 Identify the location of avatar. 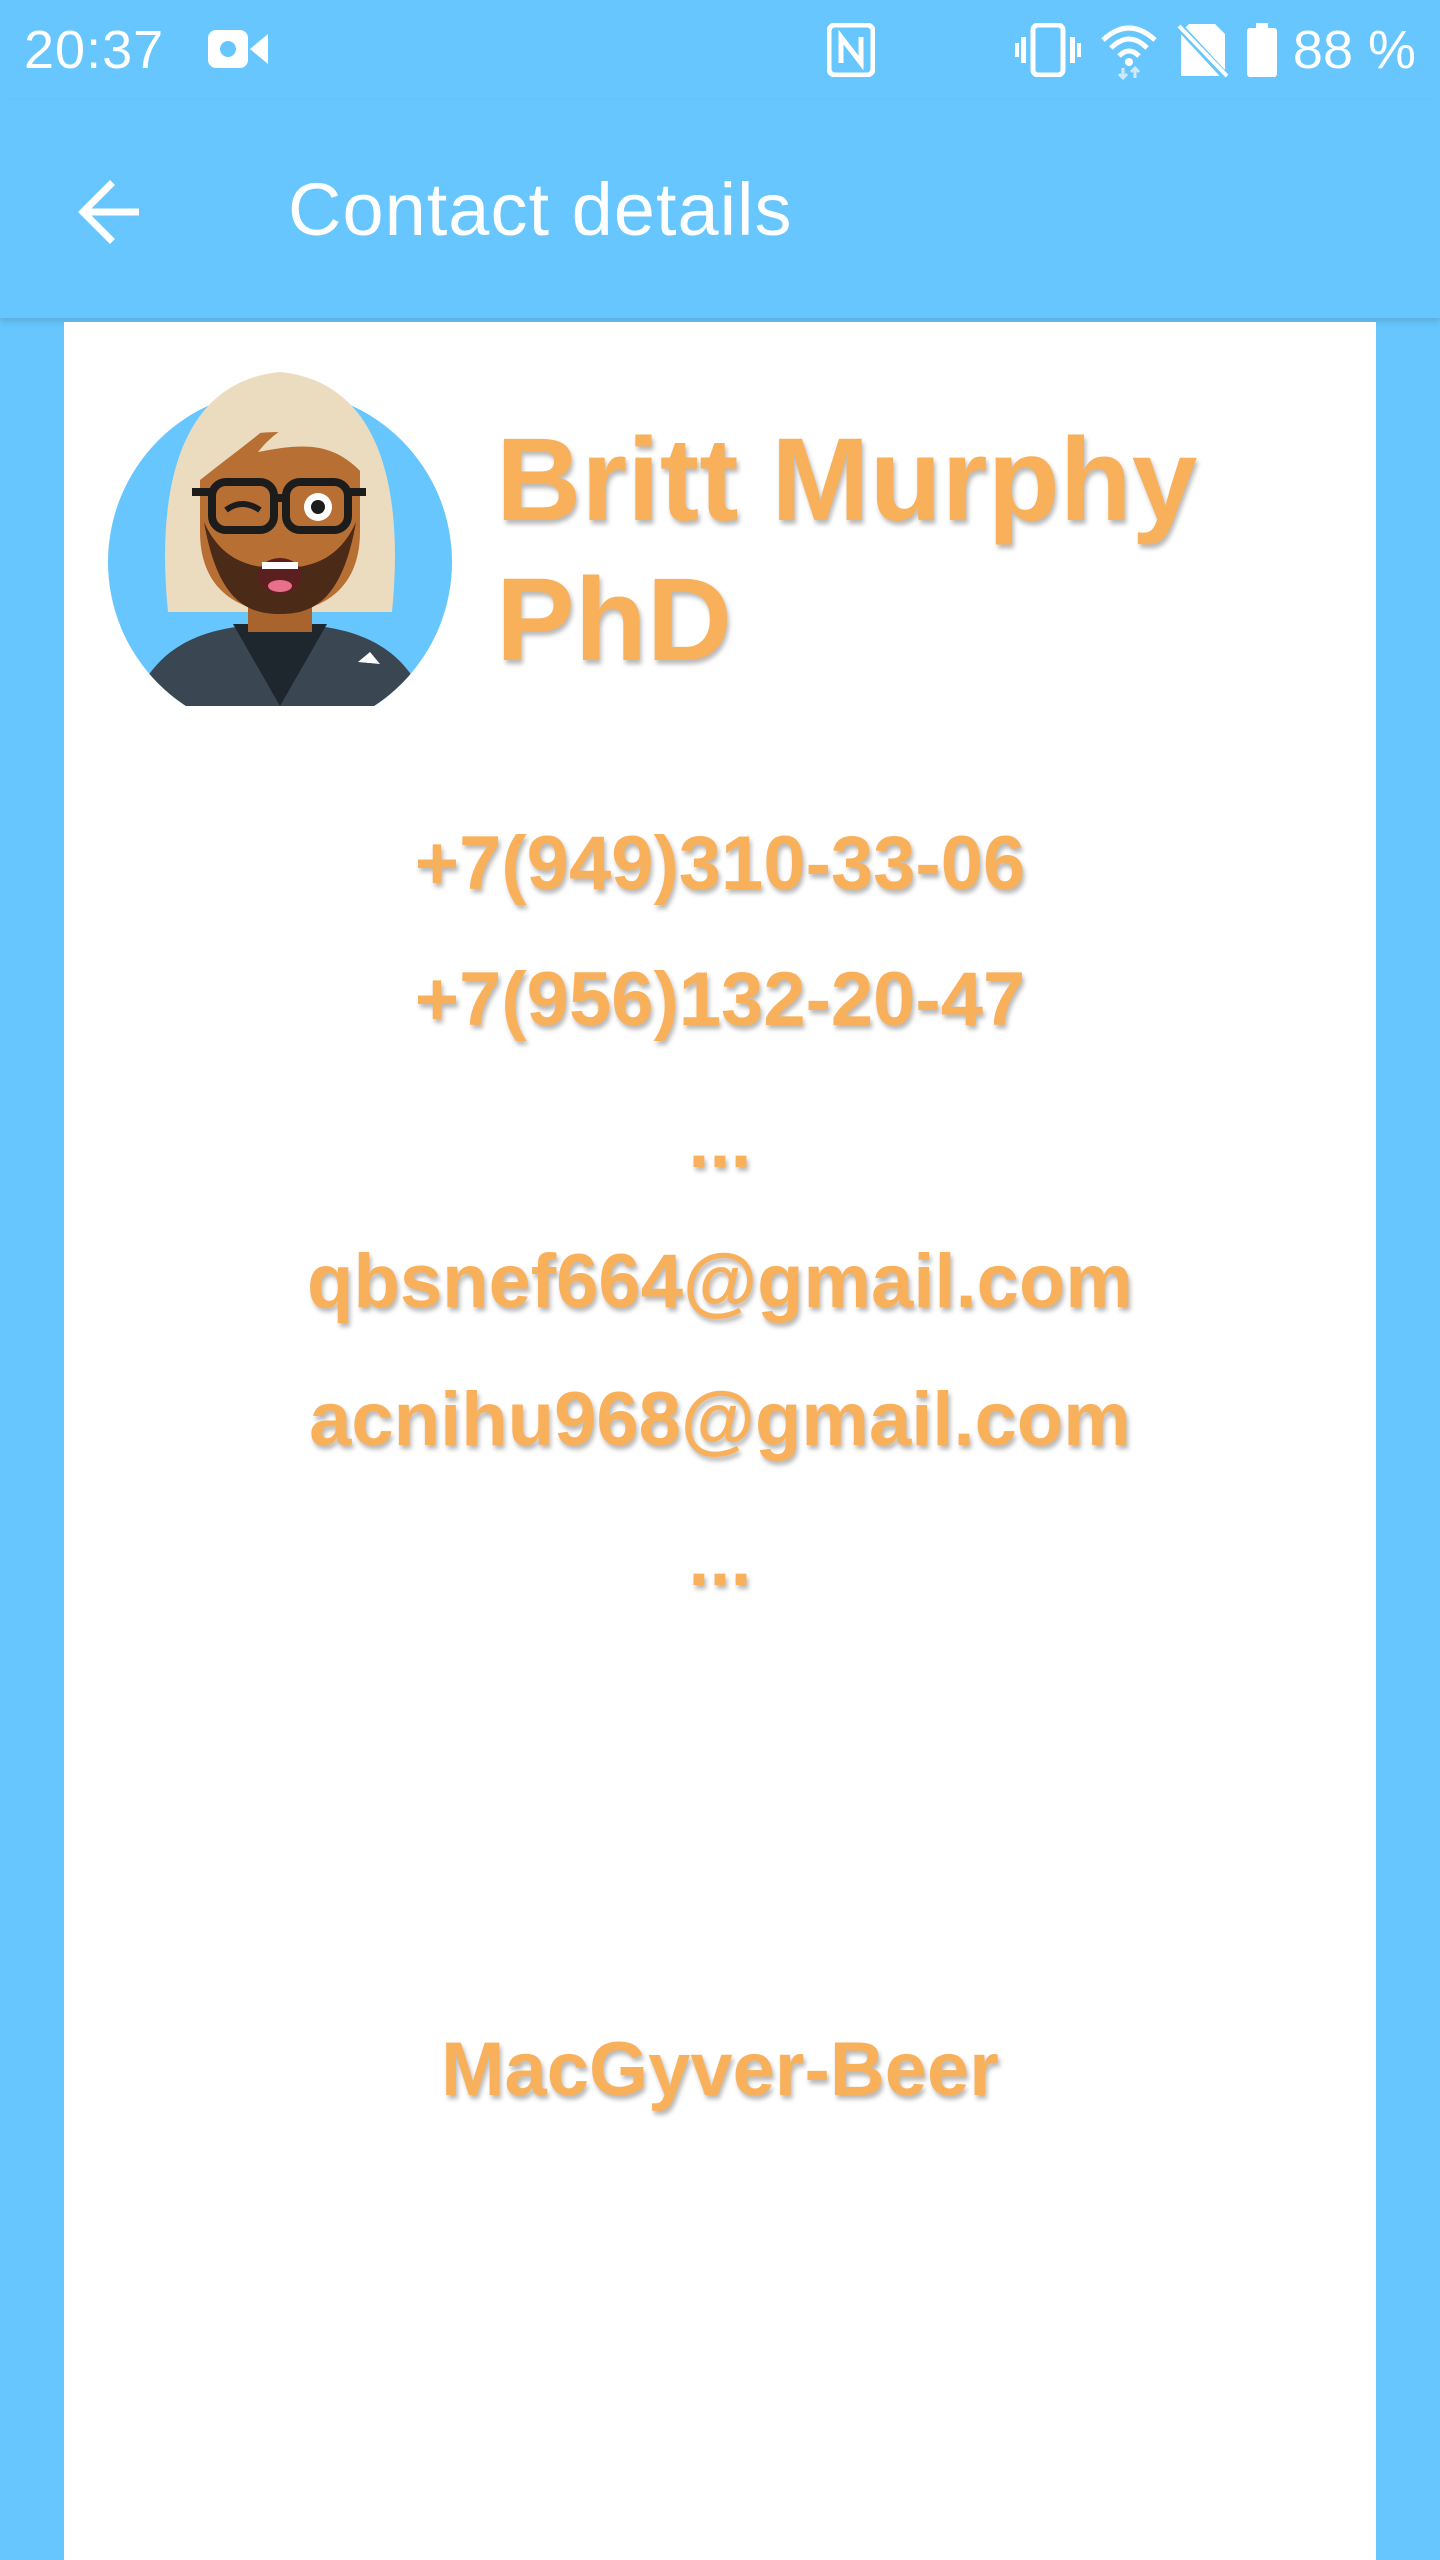
(280, 539).